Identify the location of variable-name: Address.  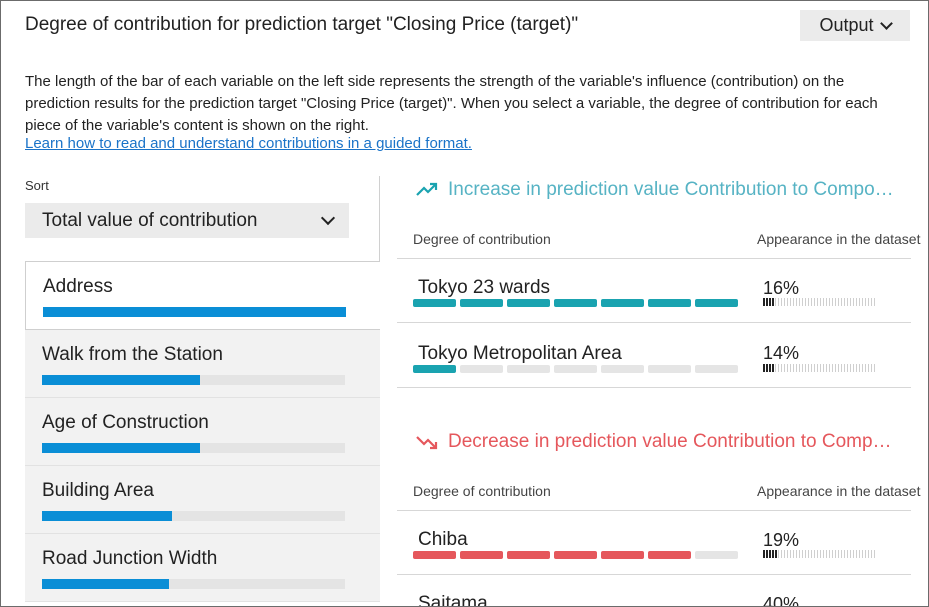
(78, 286).